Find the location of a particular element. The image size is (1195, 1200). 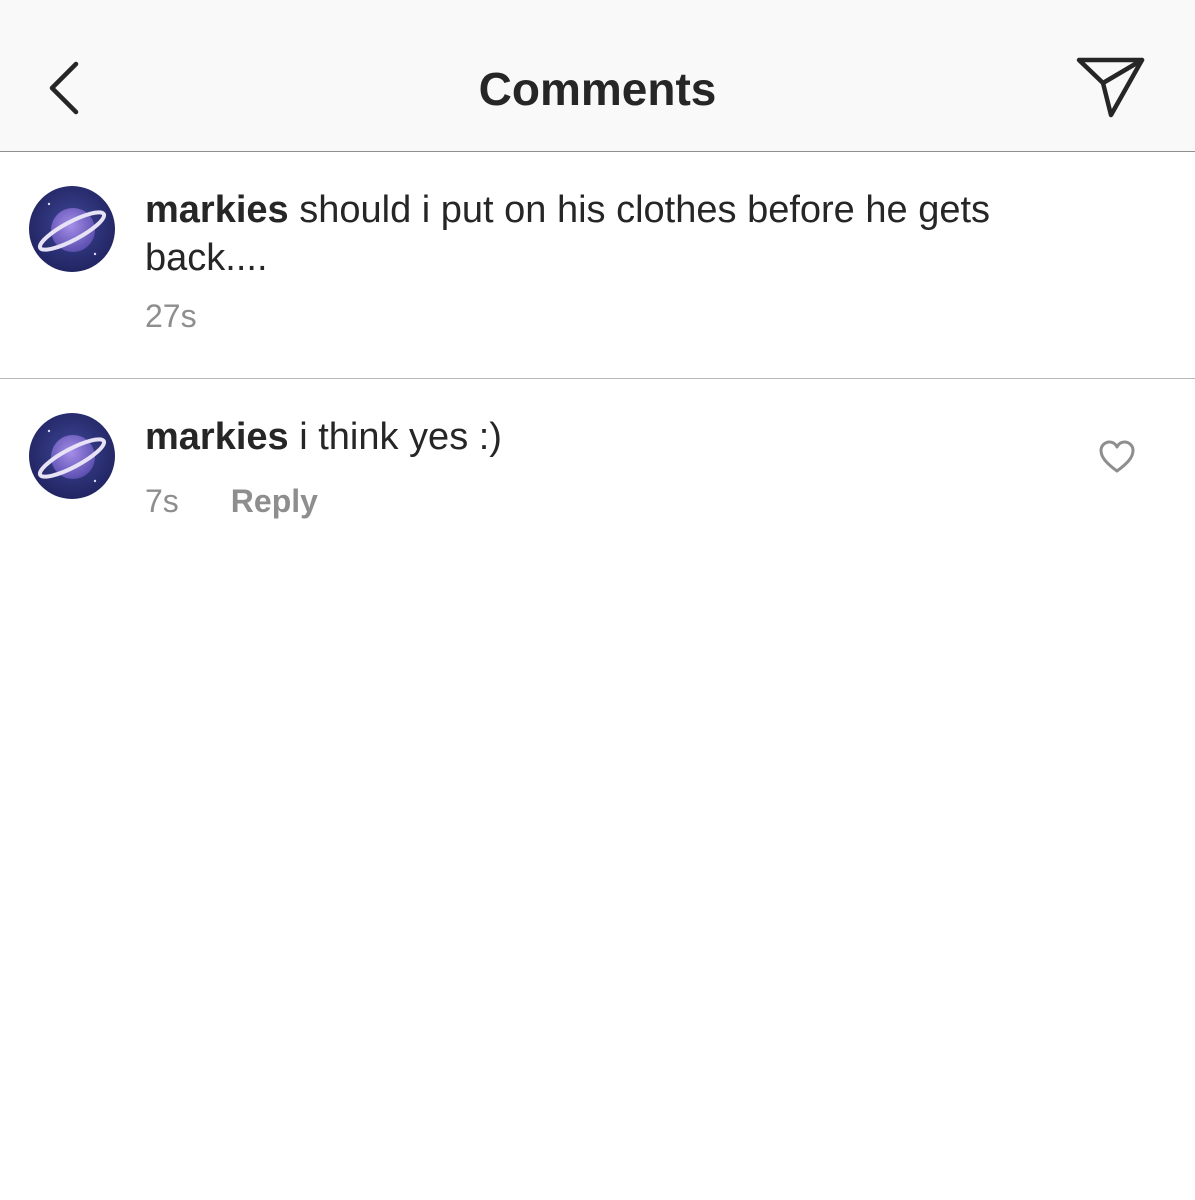

like-button is located at coordinates (1117, 457).